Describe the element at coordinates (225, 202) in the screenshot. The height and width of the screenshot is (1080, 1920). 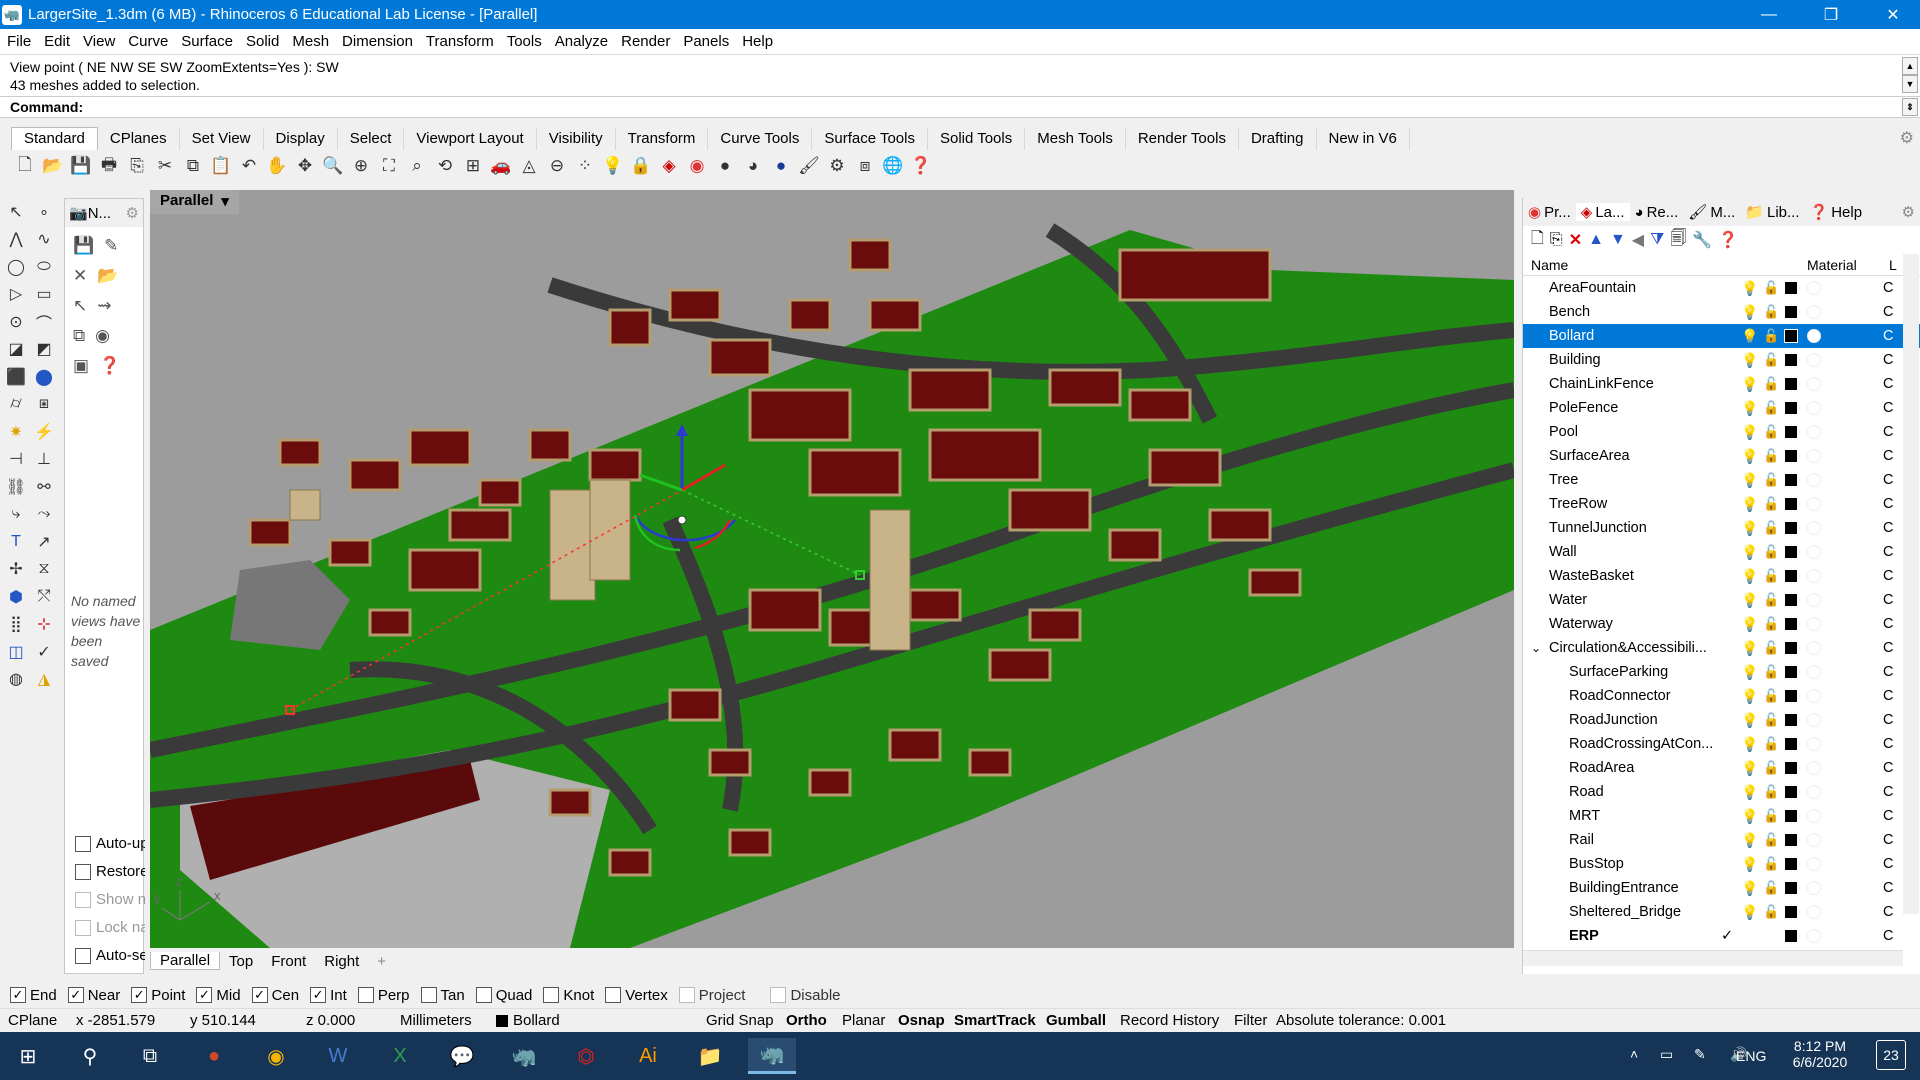
I see `viewport-dropdown-icon: ▾` at that location.